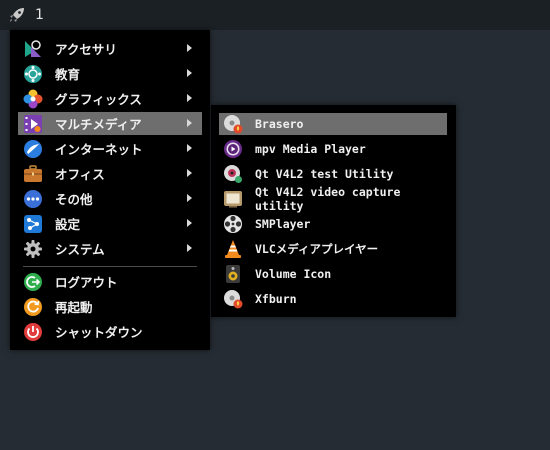  Describe the element at coordinates (233, 174) in the screenshot. I see `qv4l2-icon` at that location.